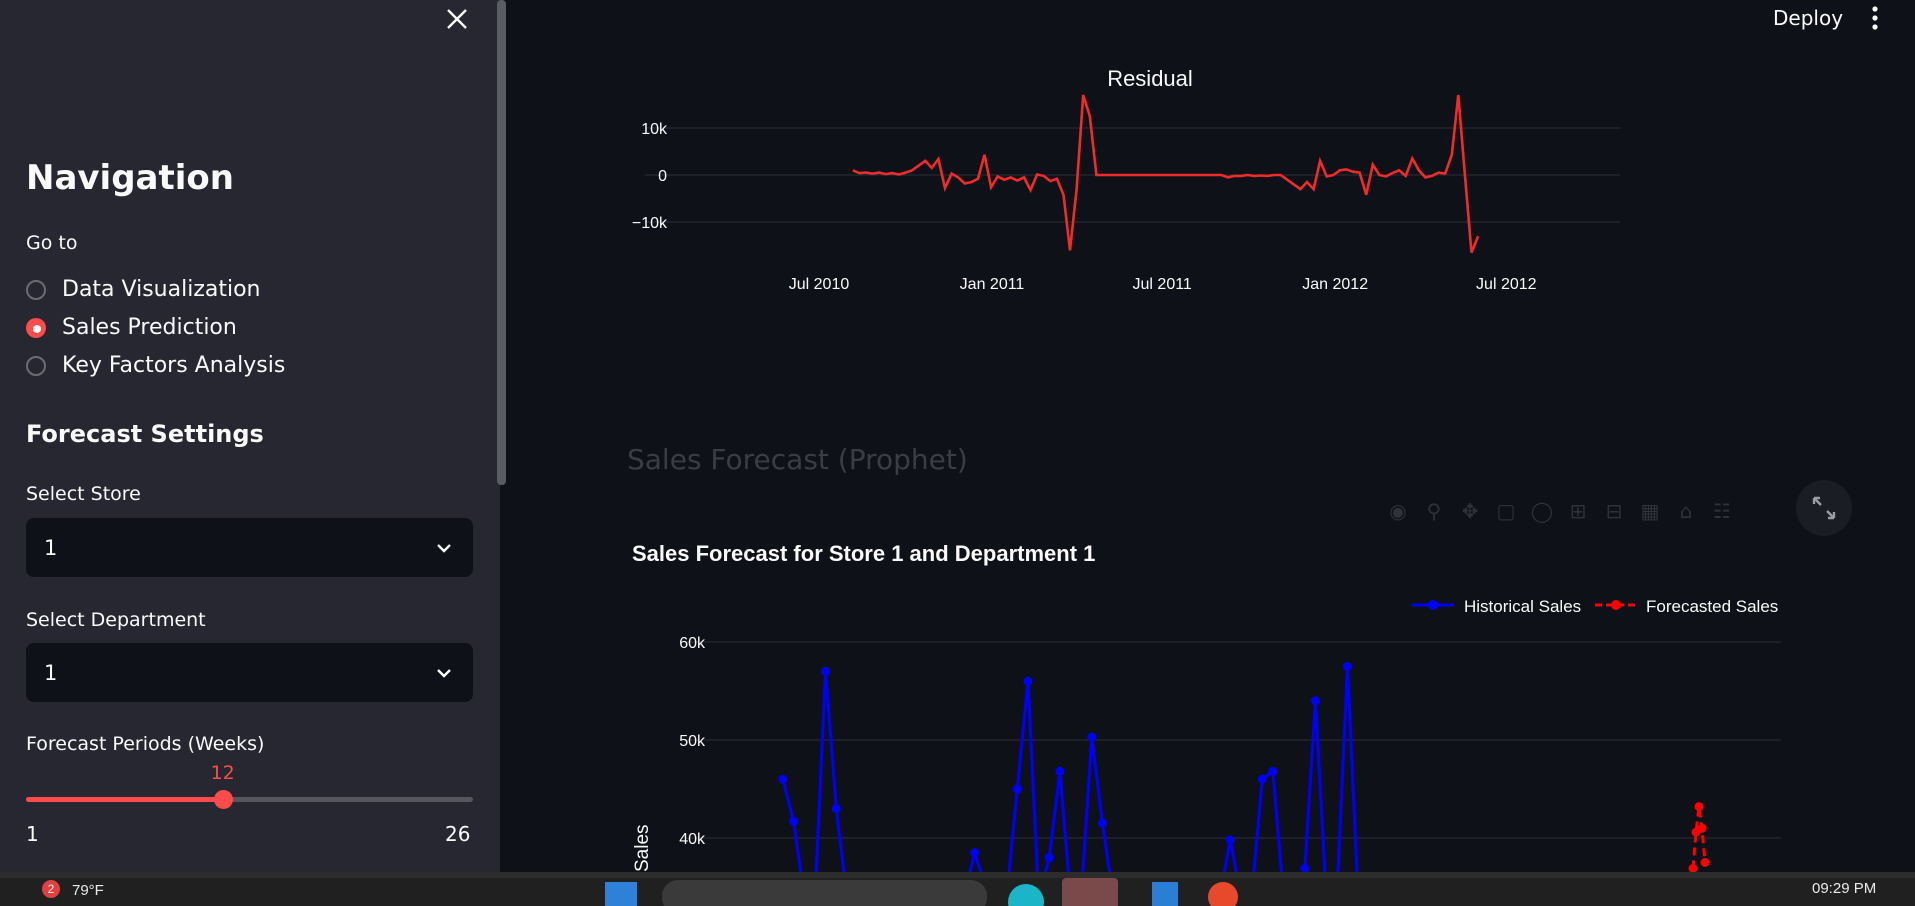 The width and height of the screenshot is (1915, 906). Describe the element at coordinates (819, 284) in the screenshot. I see `residual-x-tick: Jul 2010` at that location.